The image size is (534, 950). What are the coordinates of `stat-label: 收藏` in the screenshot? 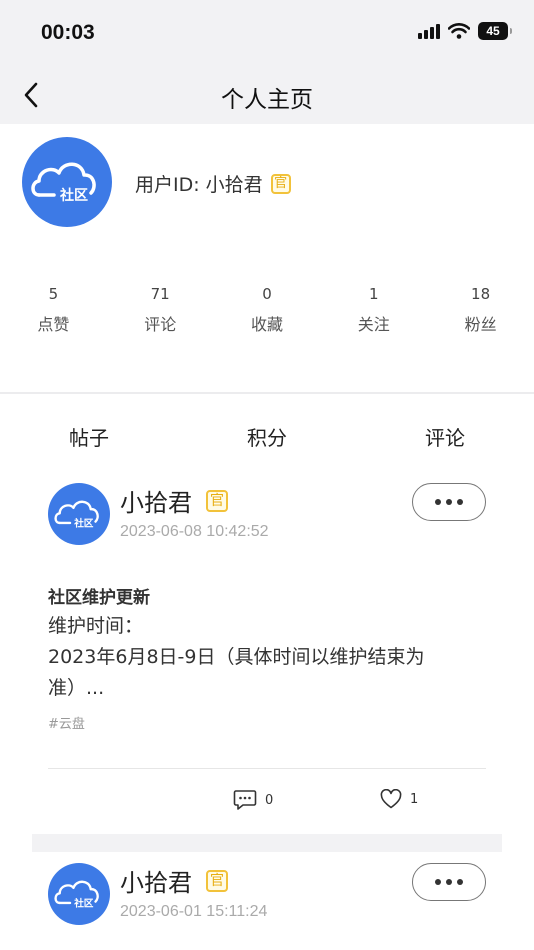 It's located at (266, 324).